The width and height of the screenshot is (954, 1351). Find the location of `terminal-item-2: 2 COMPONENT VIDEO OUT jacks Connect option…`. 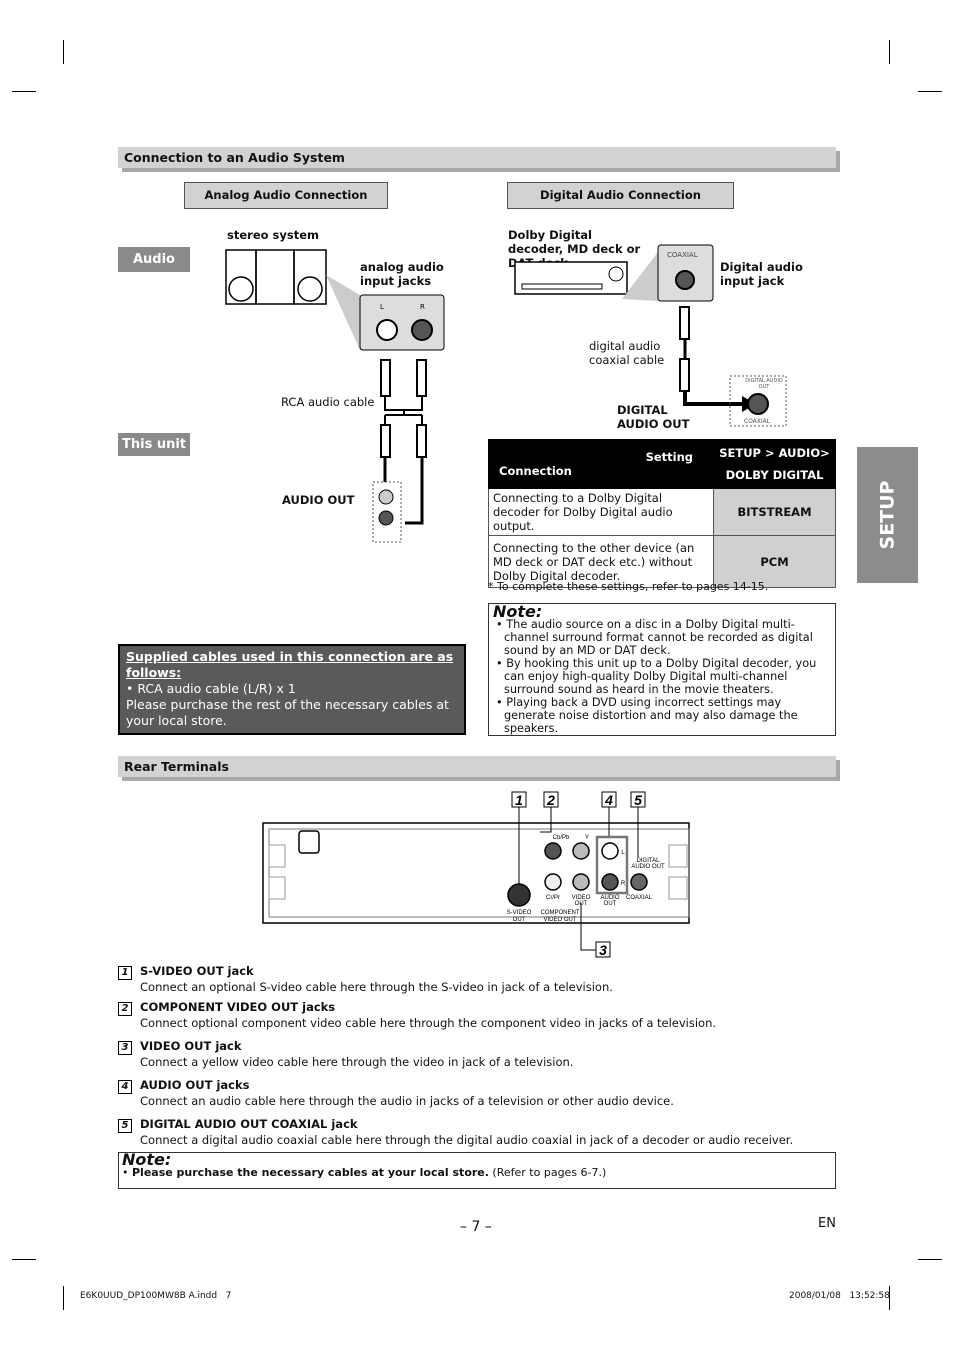

terminal-item-2: 2 COMPONENT VIDEO OUT jacks Connect option… is located at coordinates (417, 1015).